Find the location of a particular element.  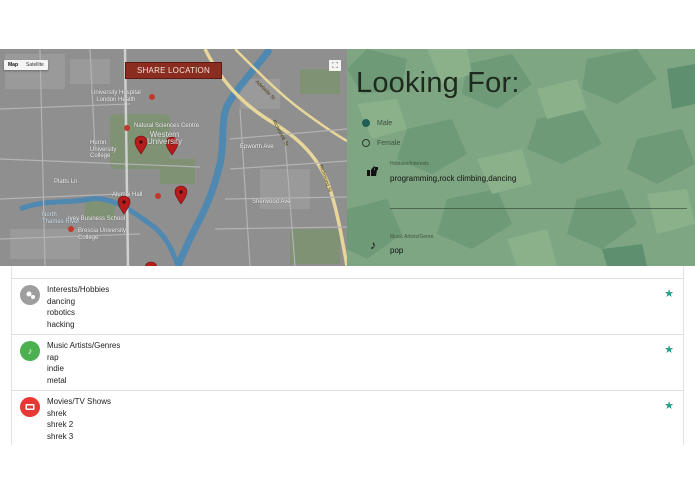

interests-icon is located at coordinates (30, 295).